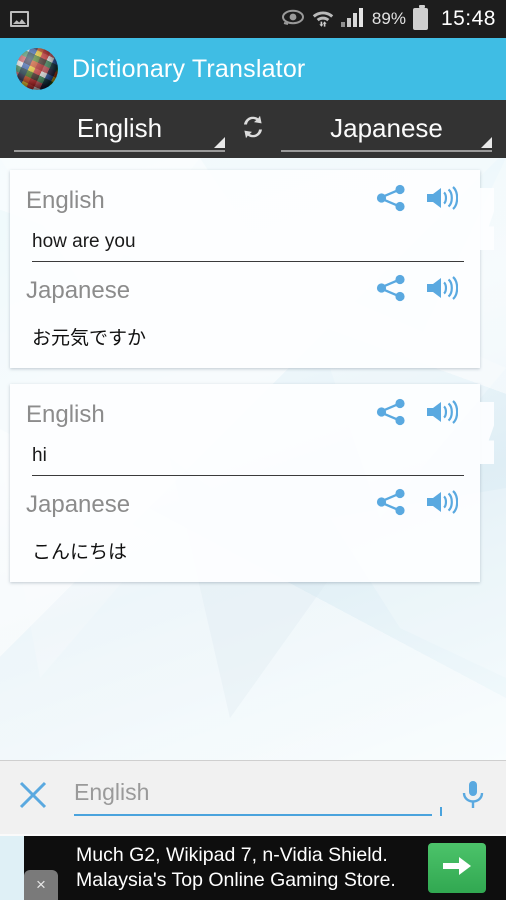 This screenshot has width=506, height=900. What do you see at coordinates (253, 815) in the screenshot?
I see `input-underline` at bounding box center [253, 815].